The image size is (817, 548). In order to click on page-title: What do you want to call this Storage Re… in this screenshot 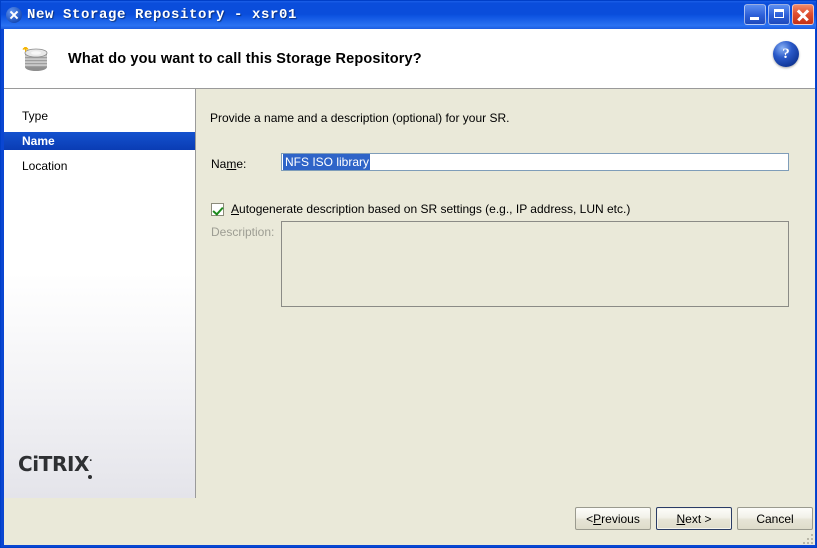, I will do `click(245, 58)`.